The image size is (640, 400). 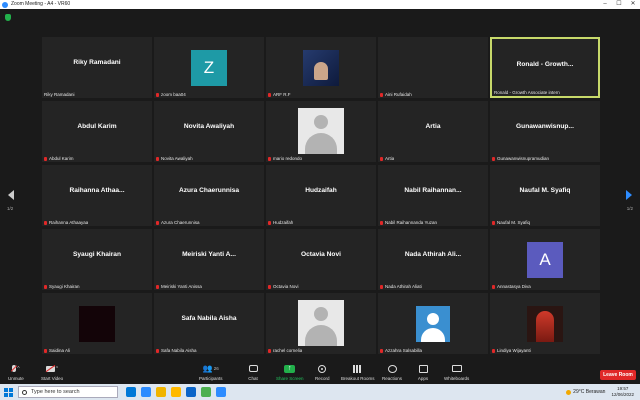 I want to click on participant-tile: Gunawanwisnup... Gunawanwisnupramudian, so click(x=545, y=131).